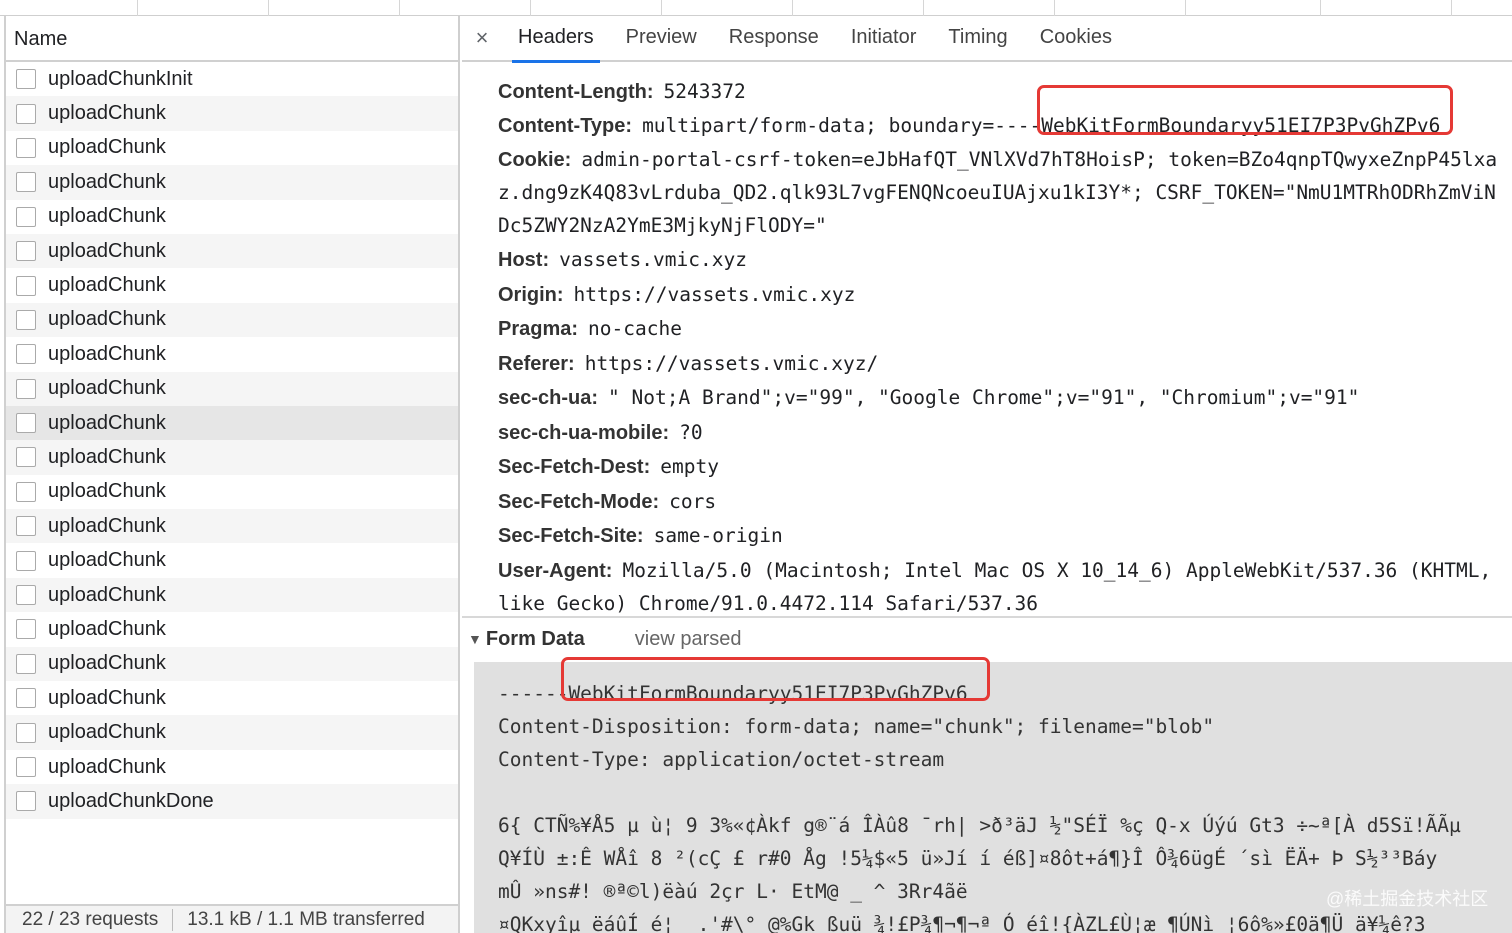 The width and height of the screenshot is (1512, 933). What do you see at coordinates (756, 8) in the screenshot?
I see `column-strip` at bounding box center [756, 8].